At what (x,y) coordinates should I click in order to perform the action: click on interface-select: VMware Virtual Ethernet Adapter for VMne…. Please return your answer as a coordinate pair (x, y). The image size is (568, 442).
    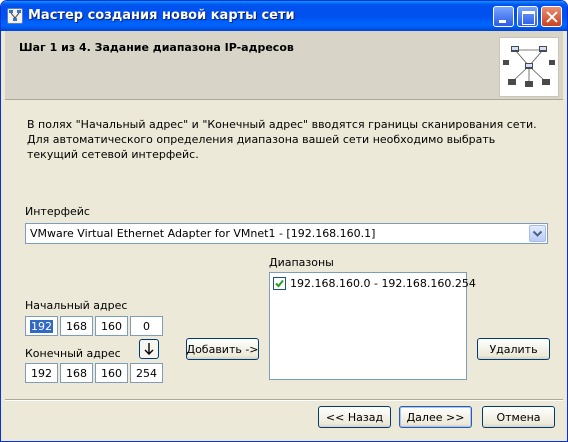
    Looking at the image, I should click on (286, 233).